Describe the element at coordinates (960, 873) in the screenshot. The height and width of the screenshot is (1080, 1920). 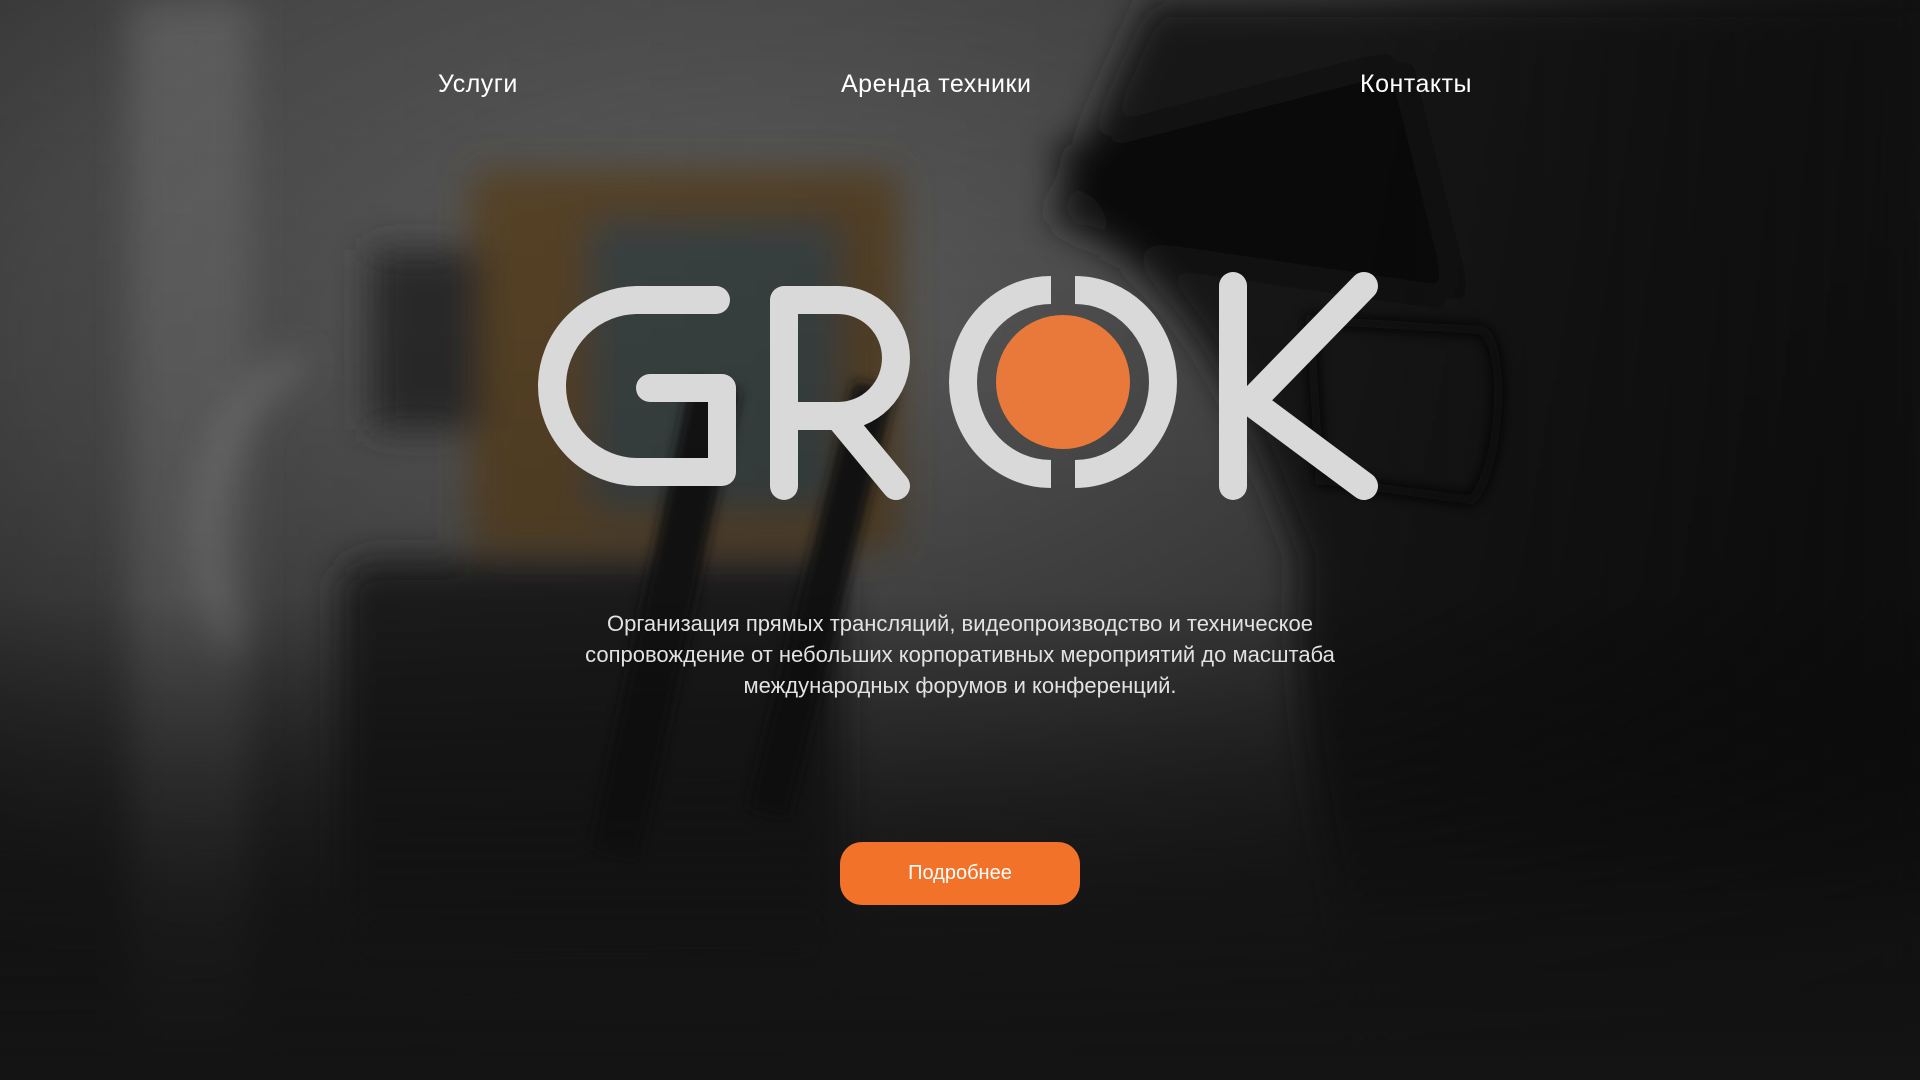
I see `more-details-button: Подробнее` at that location.